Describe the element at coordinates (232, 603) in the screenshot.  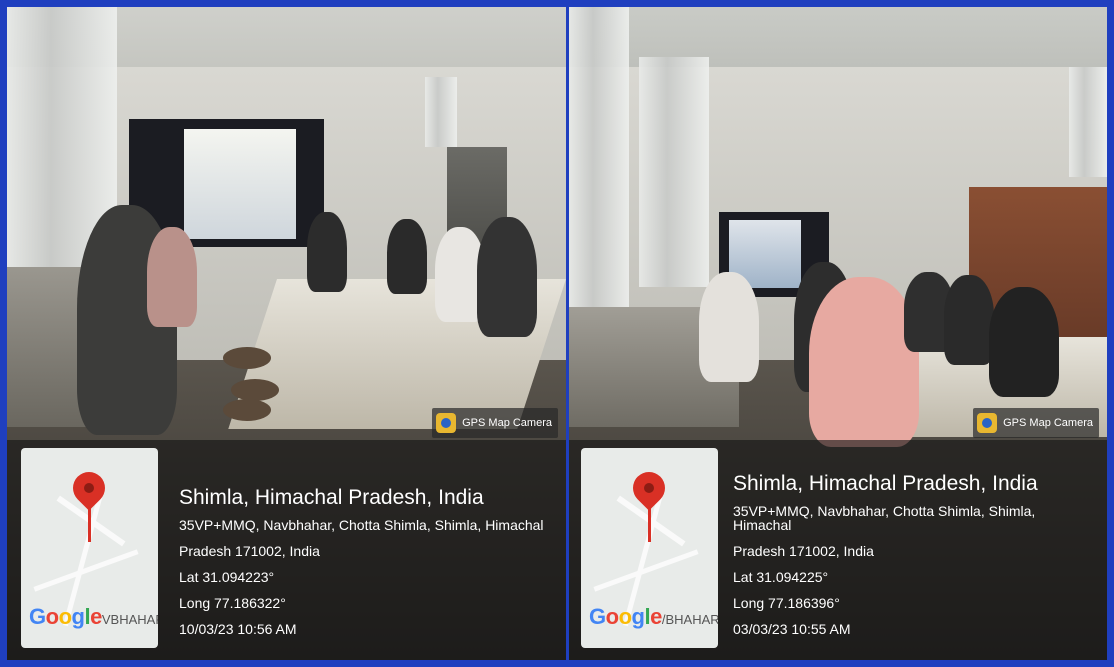
I see `longitude: Long 77.186322°` at that location.